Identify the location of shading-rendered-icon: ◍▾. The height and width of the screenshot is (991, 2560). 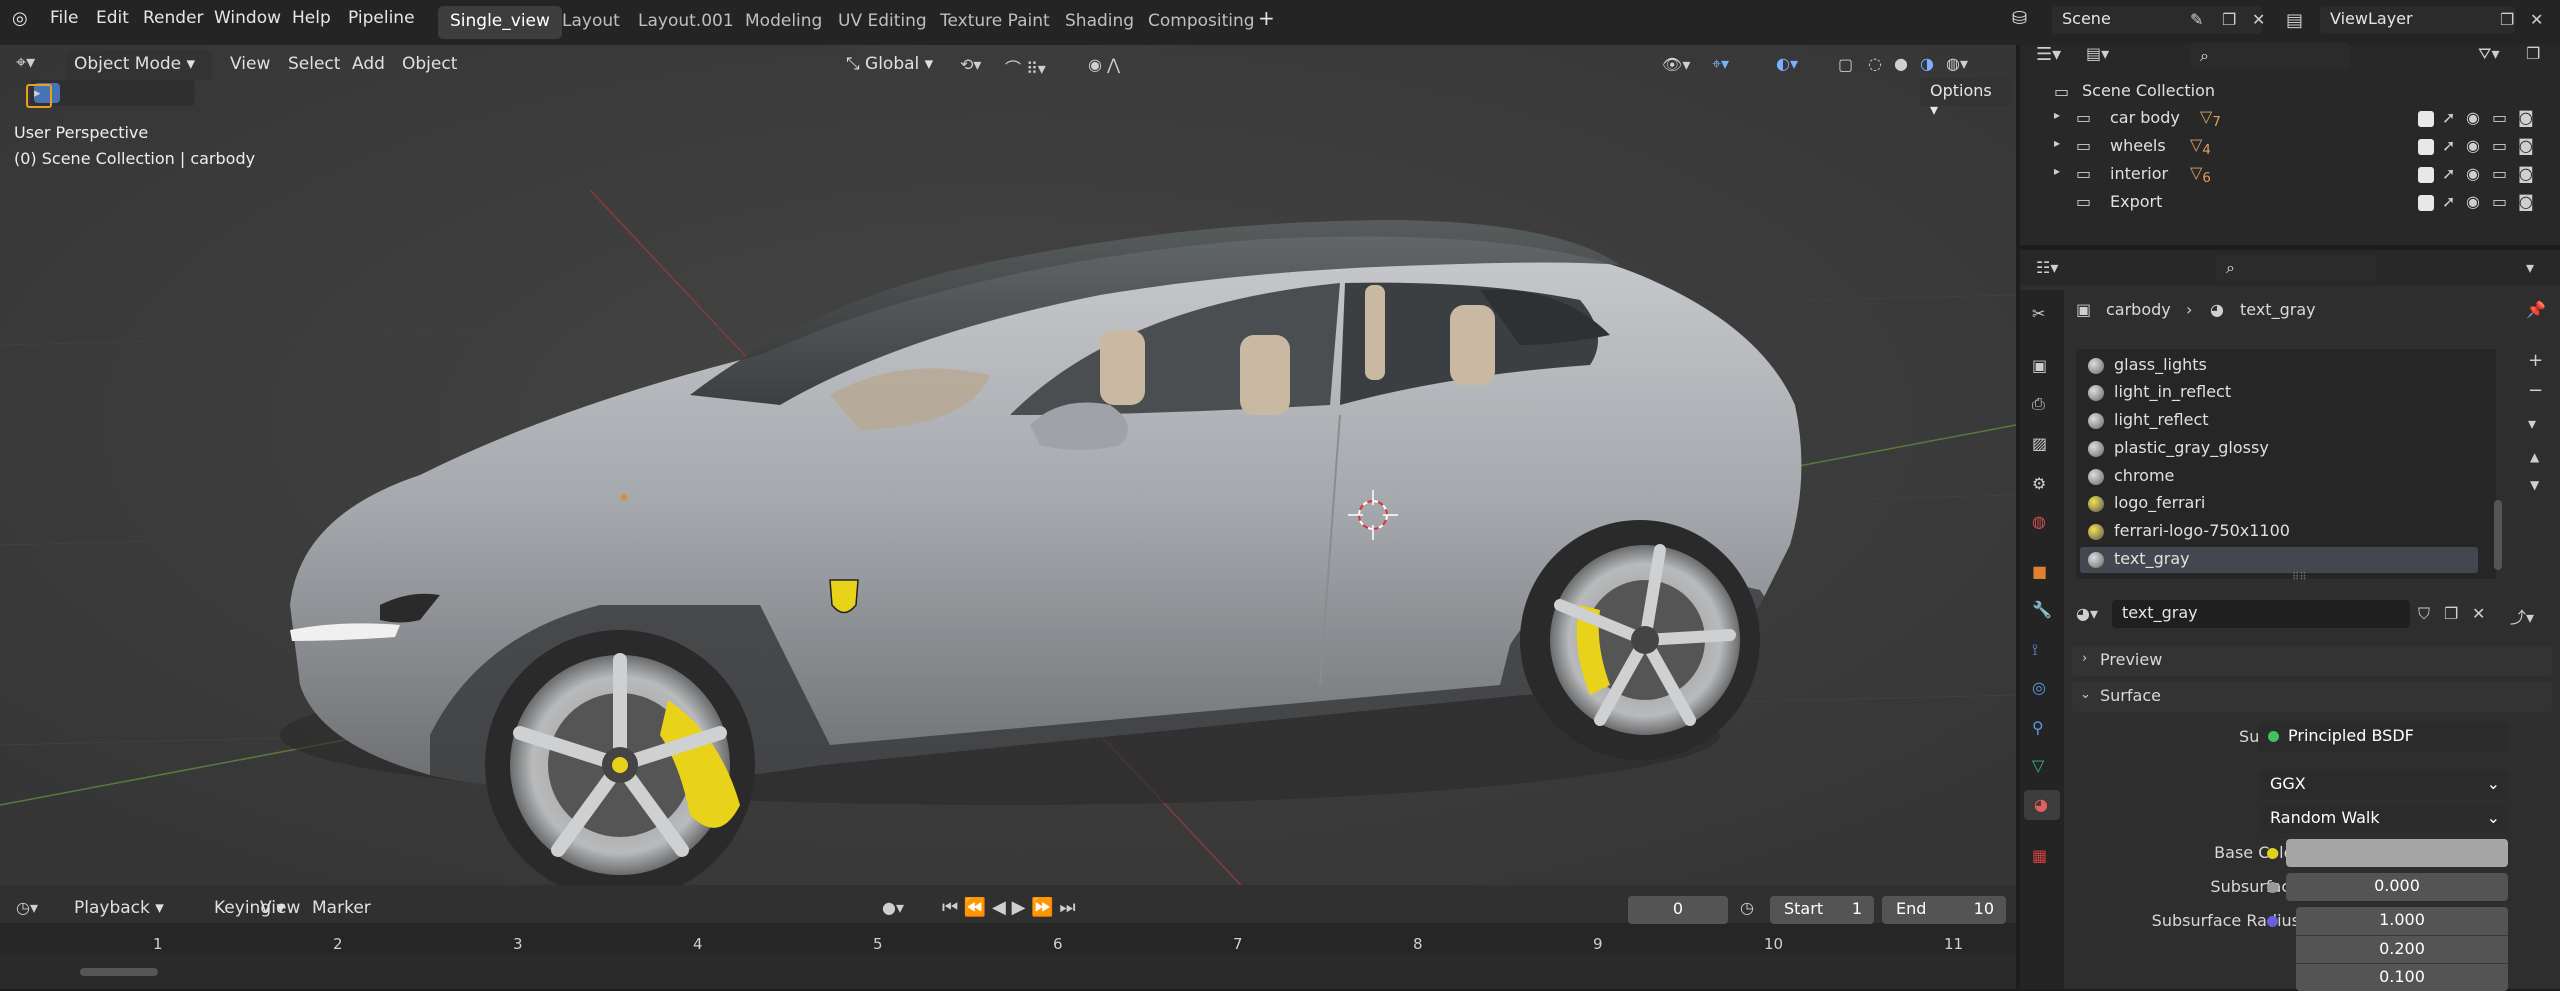
(1957, 63).